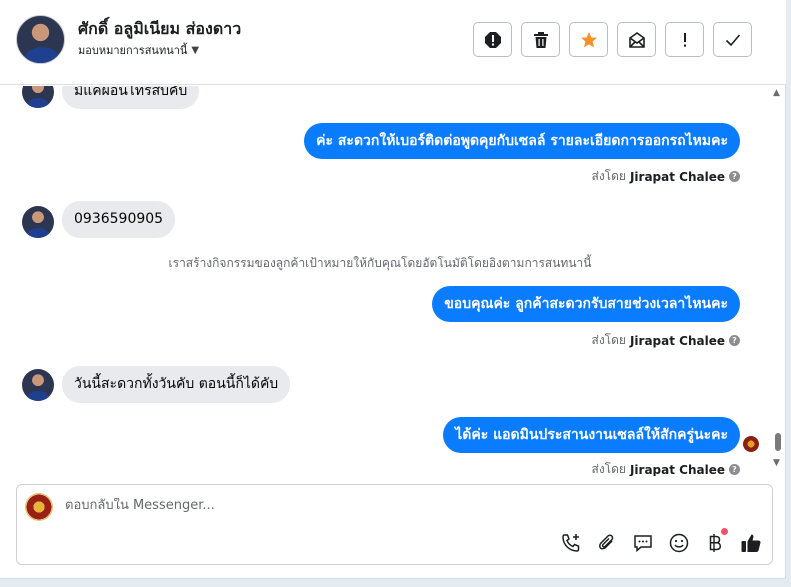  I want to click on thumbs-up-button, so click(751, 543).